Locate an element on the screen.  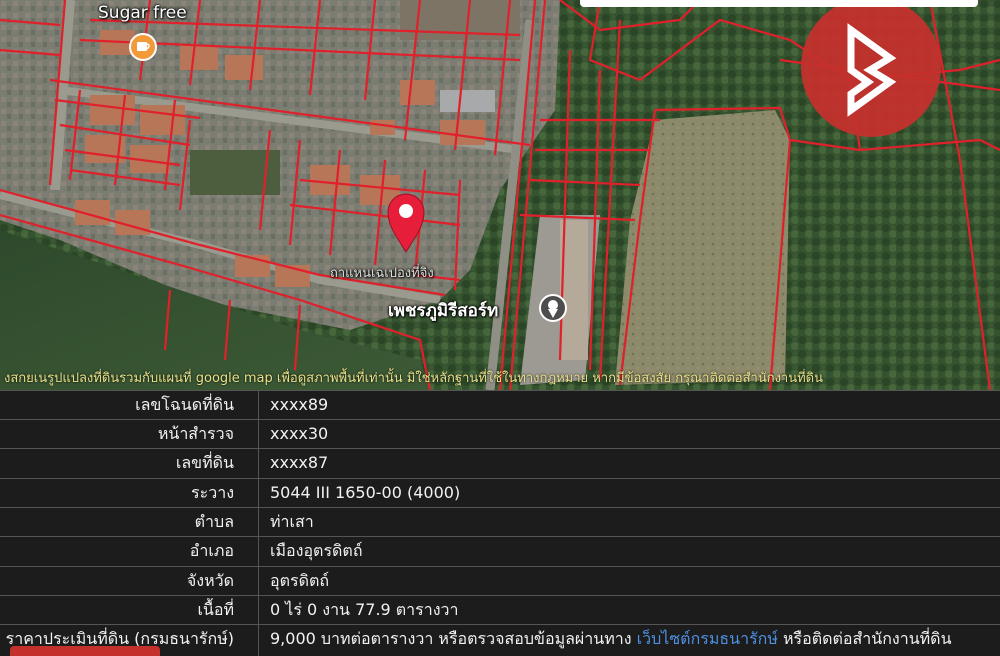
row-key: จังหวัด is located at coordinates (210, 580).